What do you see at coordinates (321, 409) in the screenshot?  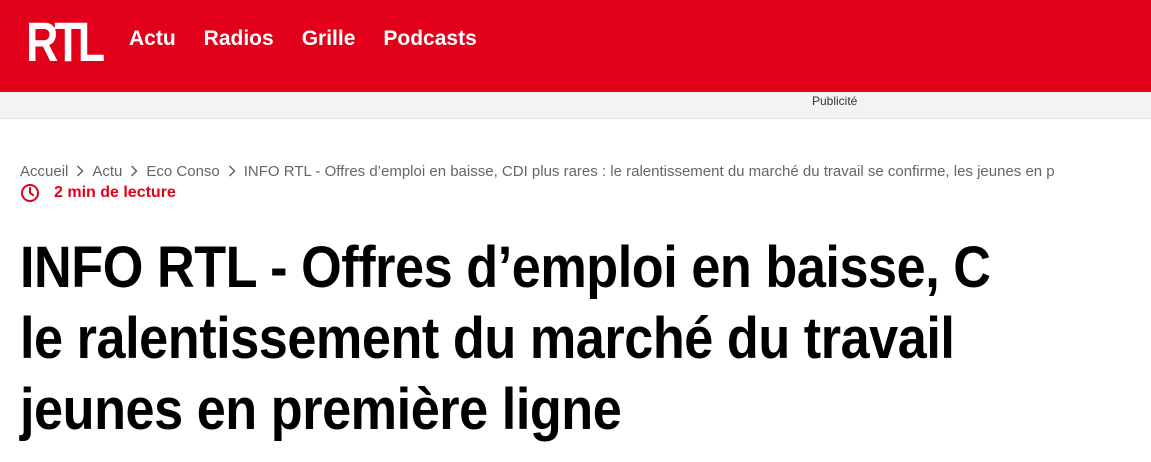 I see `article-title-line: jeunes en première ligne` at bounding box center [321, 409].